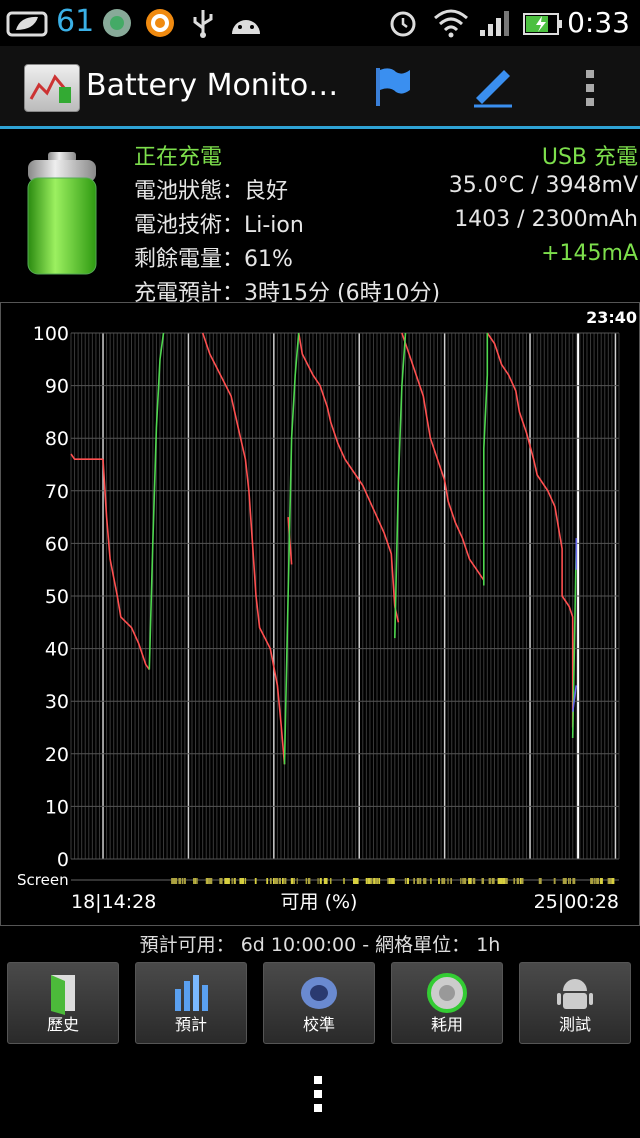 Image resolution: width=640 pixels, height=1138 pixels. Describe the element at coordinates (52, 88) in the screenshot. I see `app-icon` at that location.